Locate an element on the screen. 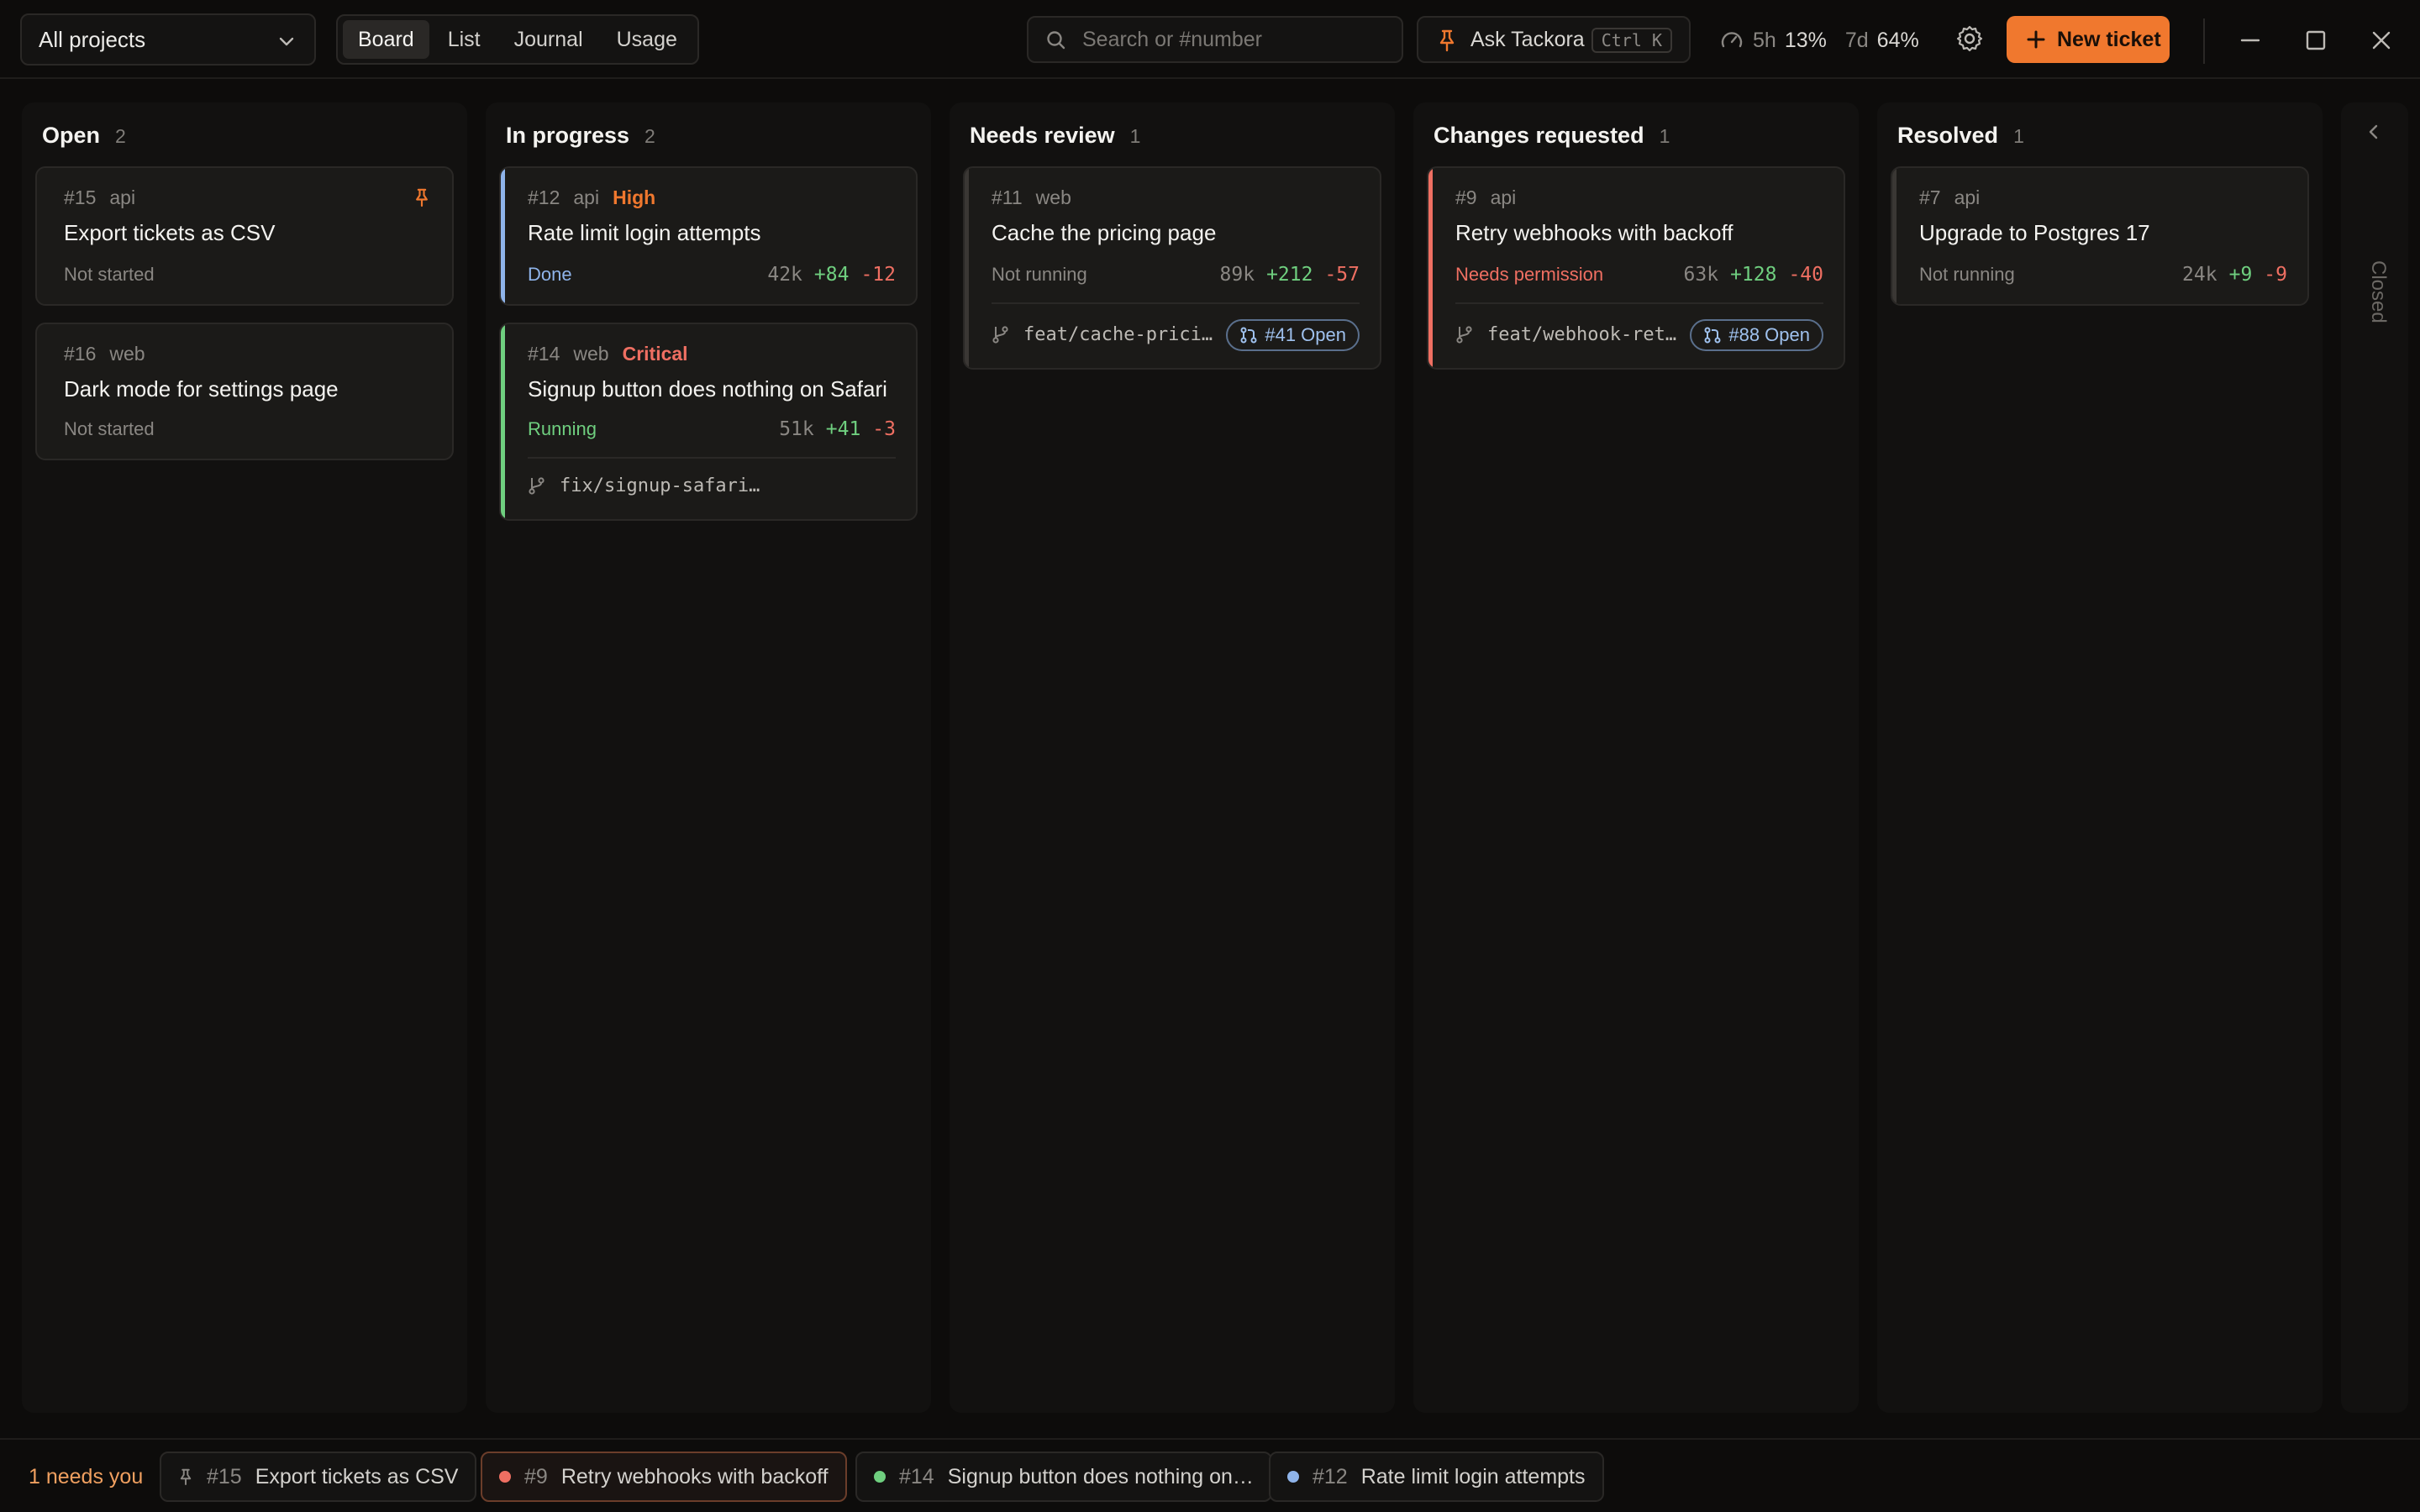  ask-tackora-button: Ask Tackora Ctrl K is located at coordinates (1554, 39).